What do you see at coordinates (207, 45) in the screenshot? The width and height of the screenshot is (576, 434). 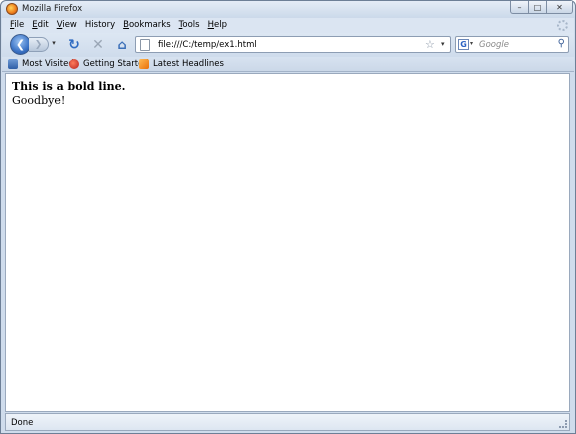 I see `url-text: file:///C:/temp/ex1.html` at bounding box center [207, 45].